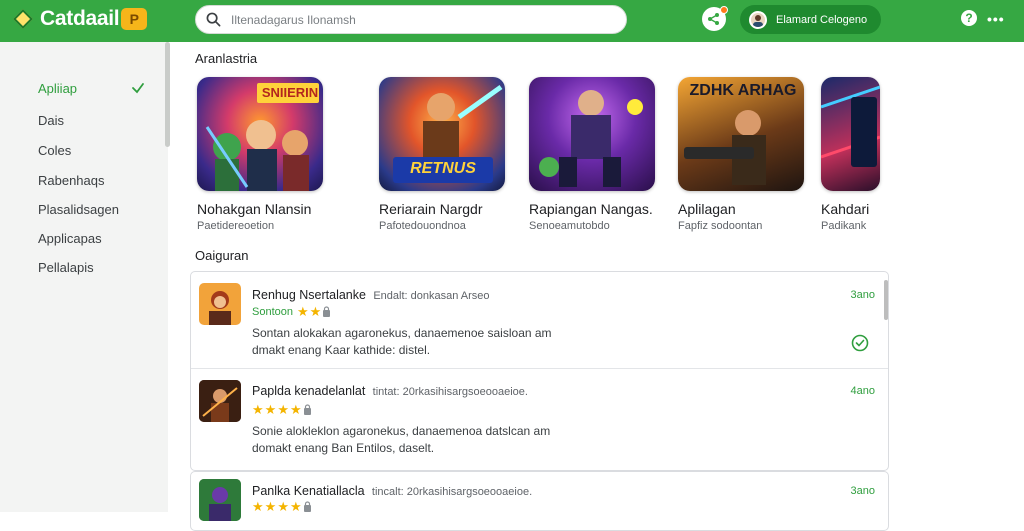 This screenshot has height=531, width=1024. Describe the element at coordinates (213, 19) in the screenshot. I see `search-icon` at that location.